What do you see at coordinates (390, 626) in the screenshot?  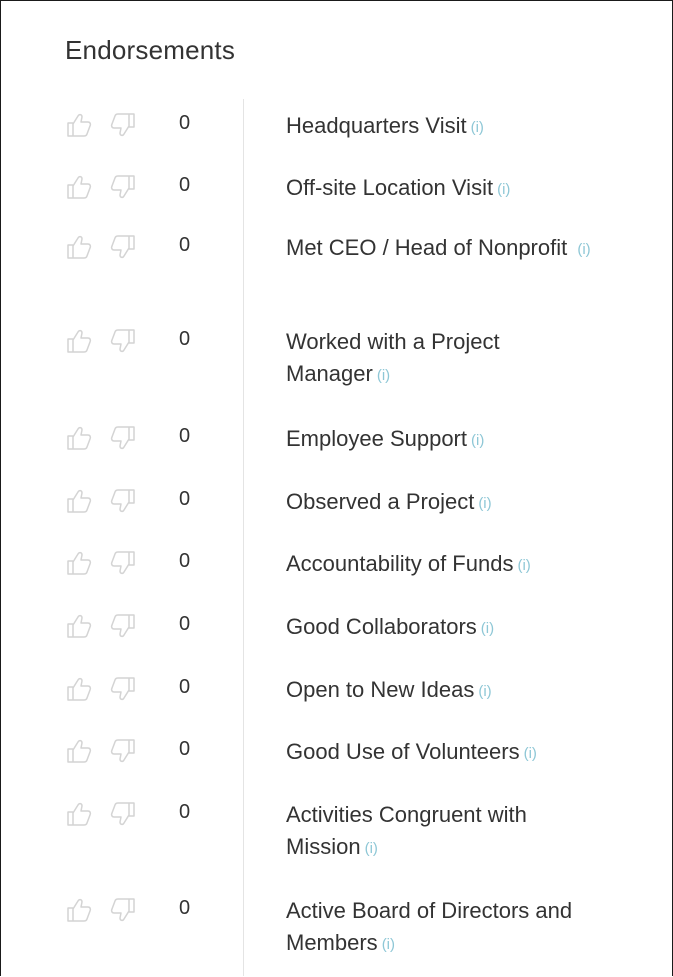 I see `endorsement-label: Good Collaborators (i)` at bounding box center [390, 626].